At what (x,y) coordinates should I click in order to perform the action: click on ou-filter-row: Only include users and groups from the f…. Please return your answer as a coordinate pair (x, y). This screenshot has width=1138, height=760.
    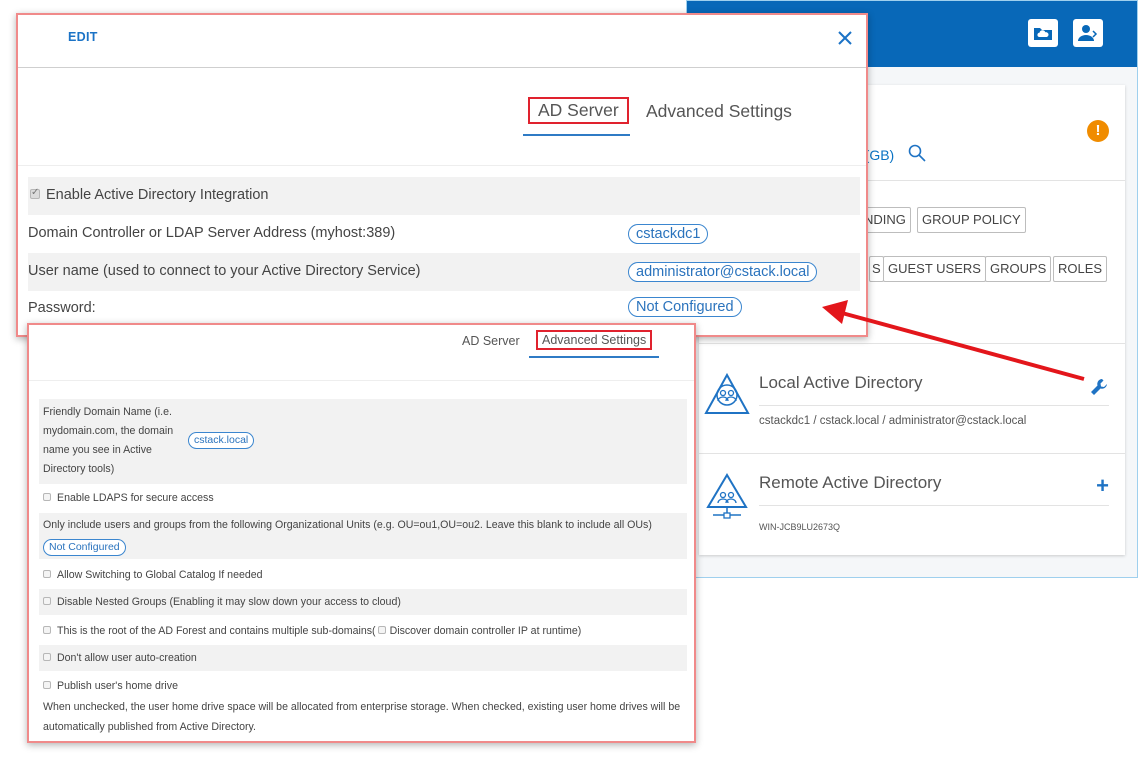
    Looking at the image, I should click on (363, 536).